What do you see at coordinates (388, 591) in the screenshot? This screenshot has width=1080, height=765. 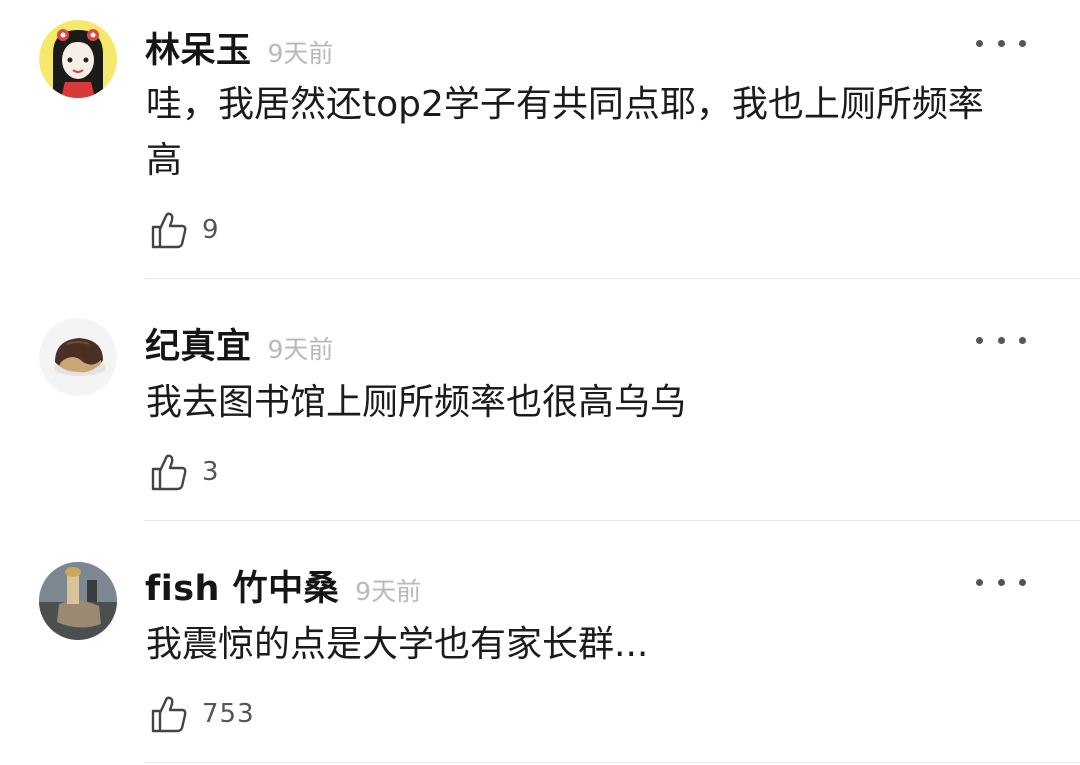 I see `timestamp: 9天前` at bounding box center [388, 591].